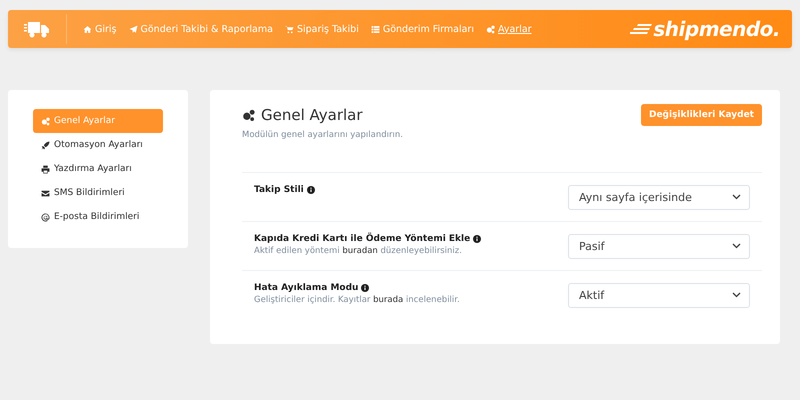  I want to click on paper-plane-icon, so click(133, 29).